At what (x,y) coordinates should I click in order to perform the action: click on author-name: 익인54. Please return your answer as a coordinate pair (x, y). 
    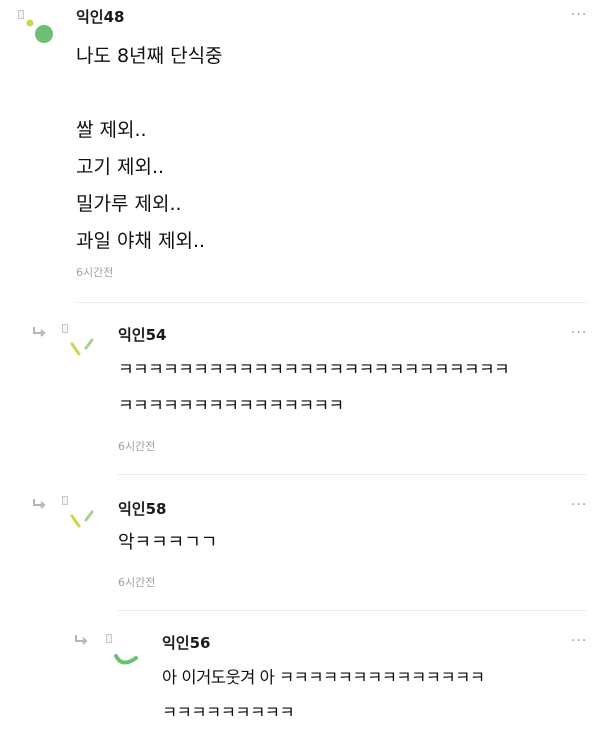
    Looking at the image, I should click on (142, 334).